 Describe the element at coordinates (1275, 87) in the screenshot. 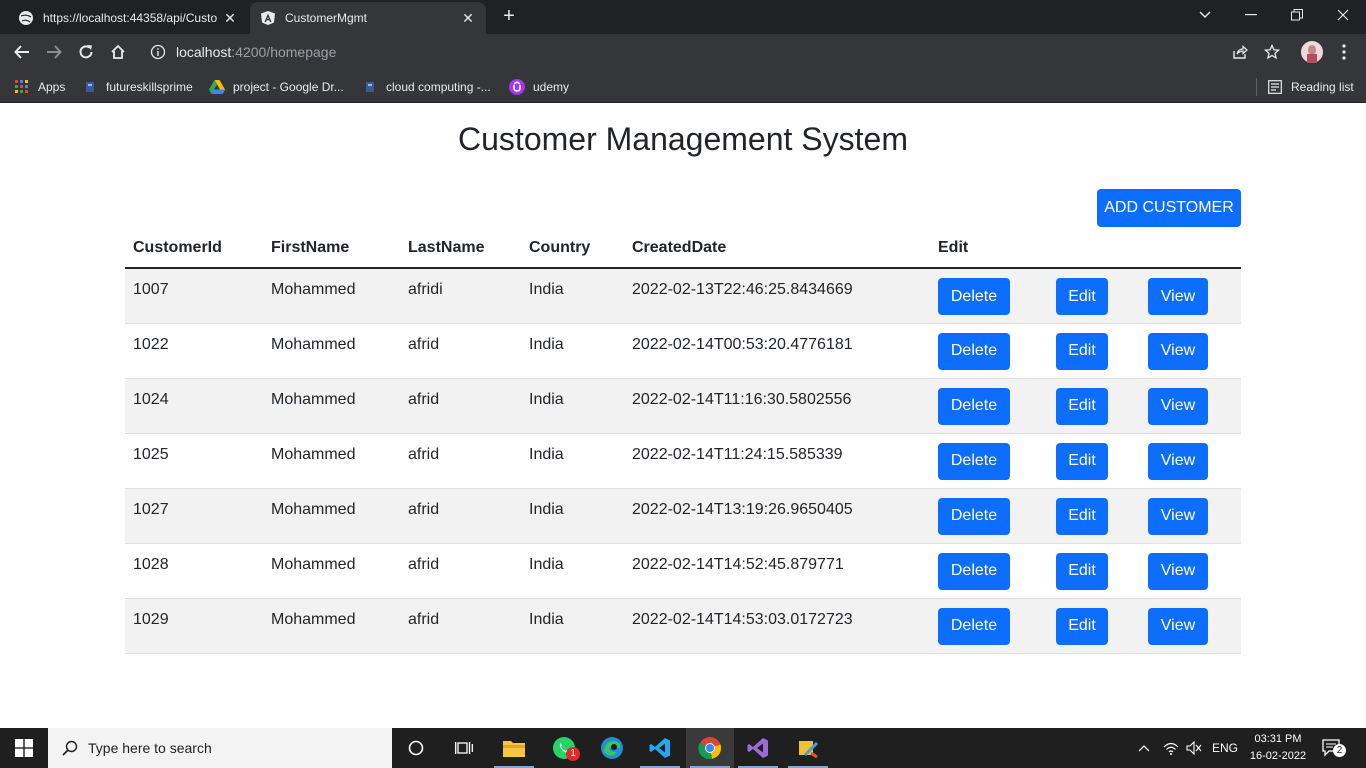

I see `reading-list-icon` at that location.